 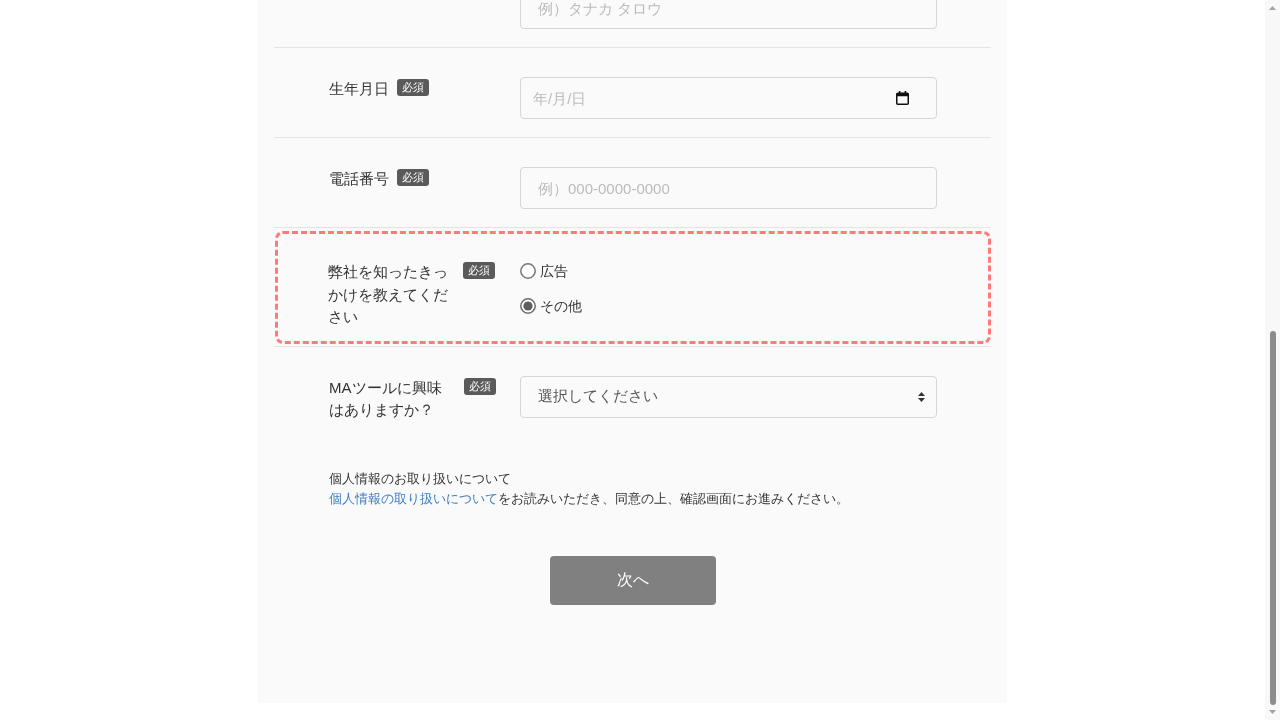 I want to click on field-label: MAツールに興味はありますか？, so click(x=386, y=398).